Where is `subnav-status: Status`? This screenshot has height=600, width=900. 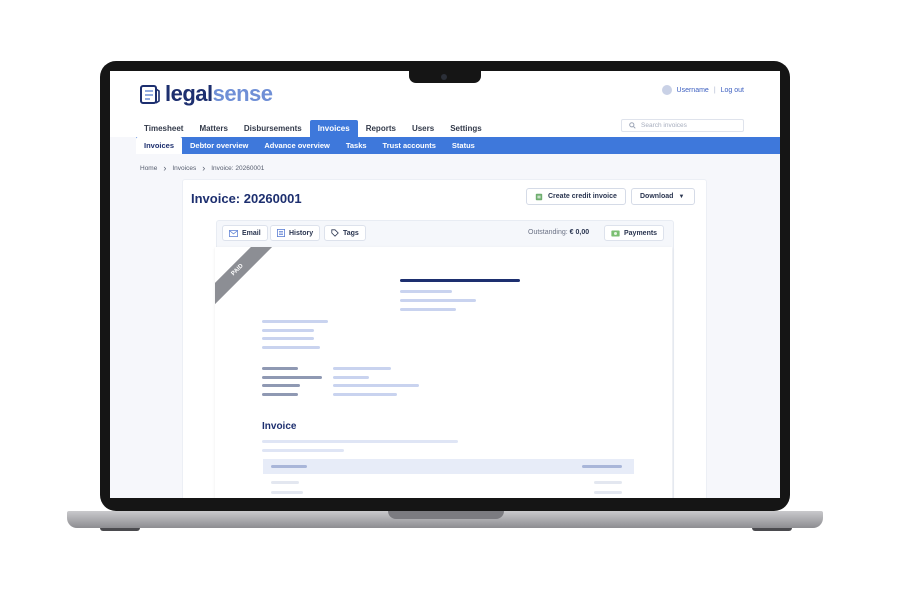 subnav-status: Status is located at coordinates (463, 145).